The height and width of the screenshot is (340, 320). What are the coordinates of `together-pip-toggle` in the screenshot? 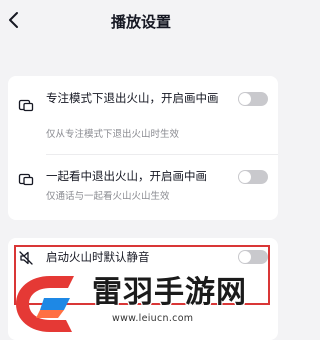 It's located at (253, 177).